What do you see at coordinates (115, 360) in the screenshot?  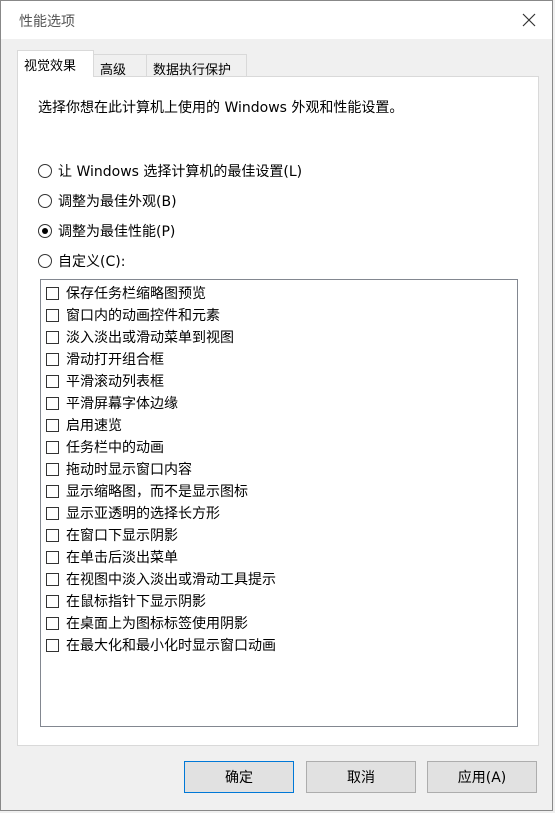 I see `checkbox-label: 滑动打开组合框` at bounding box center [115, 360].